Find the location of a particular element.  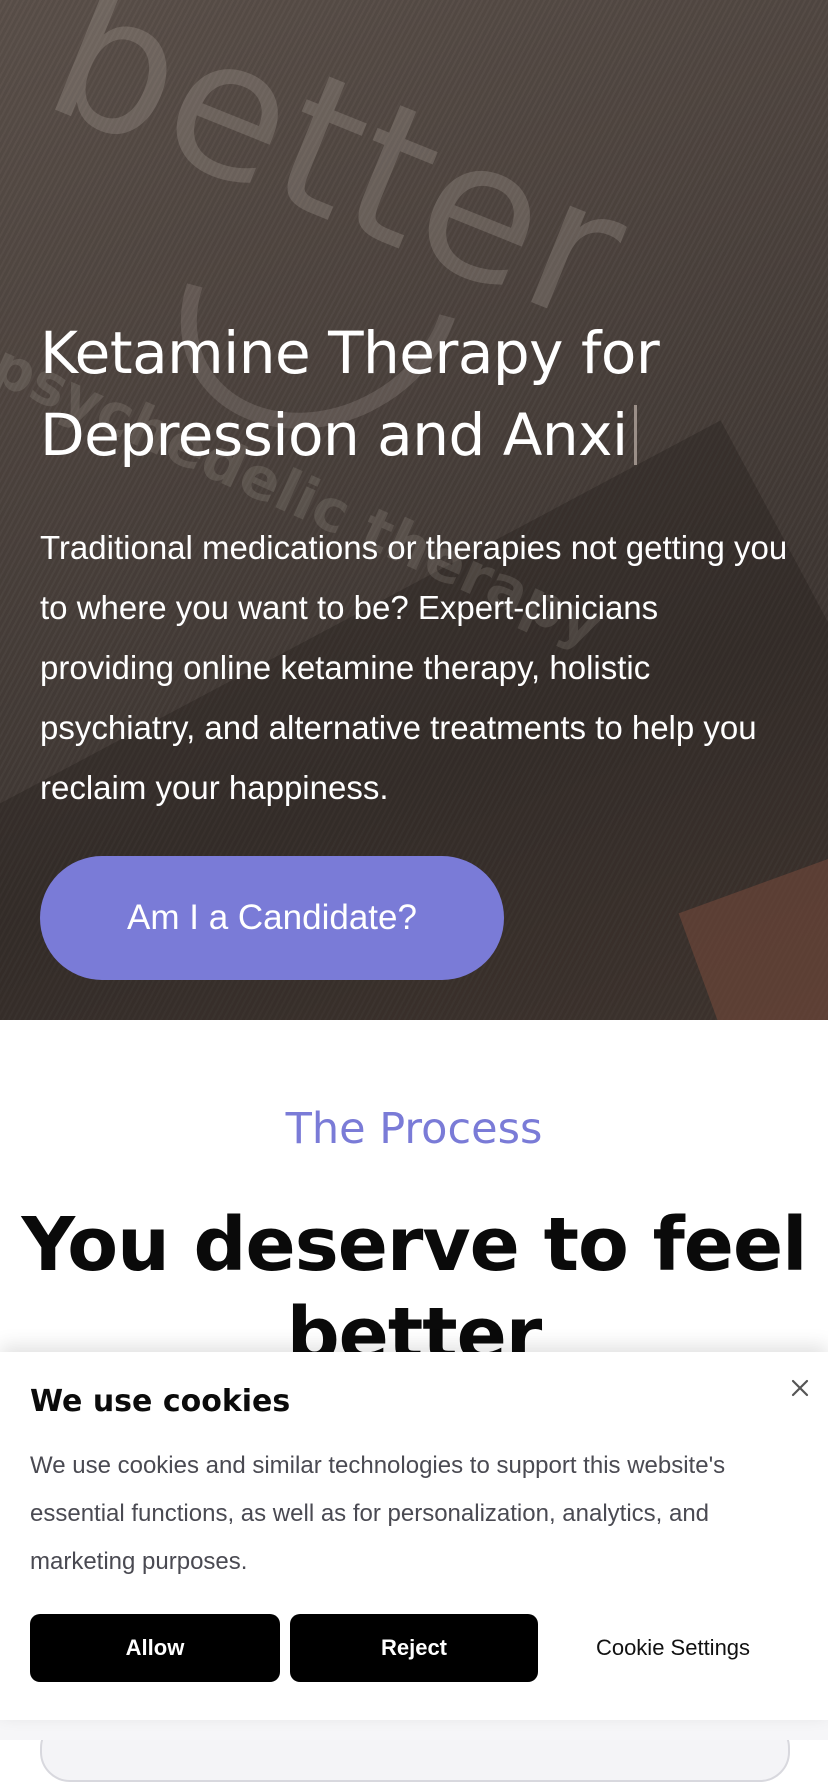

hero-title: Ketamine Therapy for Depression and Anxi is located at coordinates (410, 394).